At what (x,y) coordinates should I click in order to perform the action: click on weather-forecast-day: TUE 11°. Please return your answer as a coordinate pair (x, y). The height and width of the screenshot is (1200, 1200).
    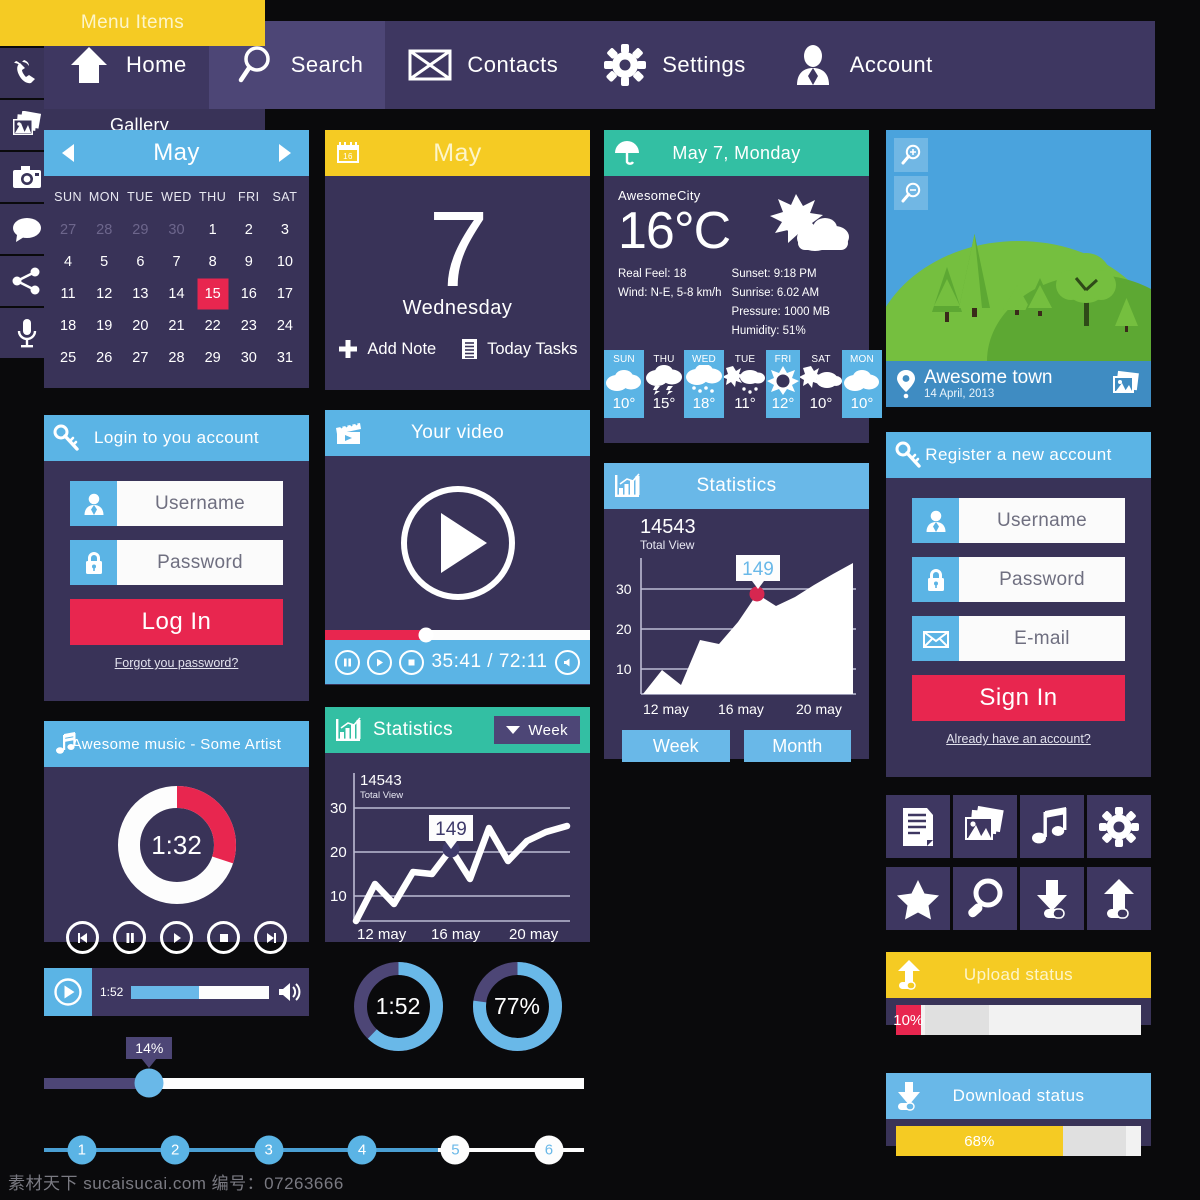
    Looking at the image, I should click on (745, 384).